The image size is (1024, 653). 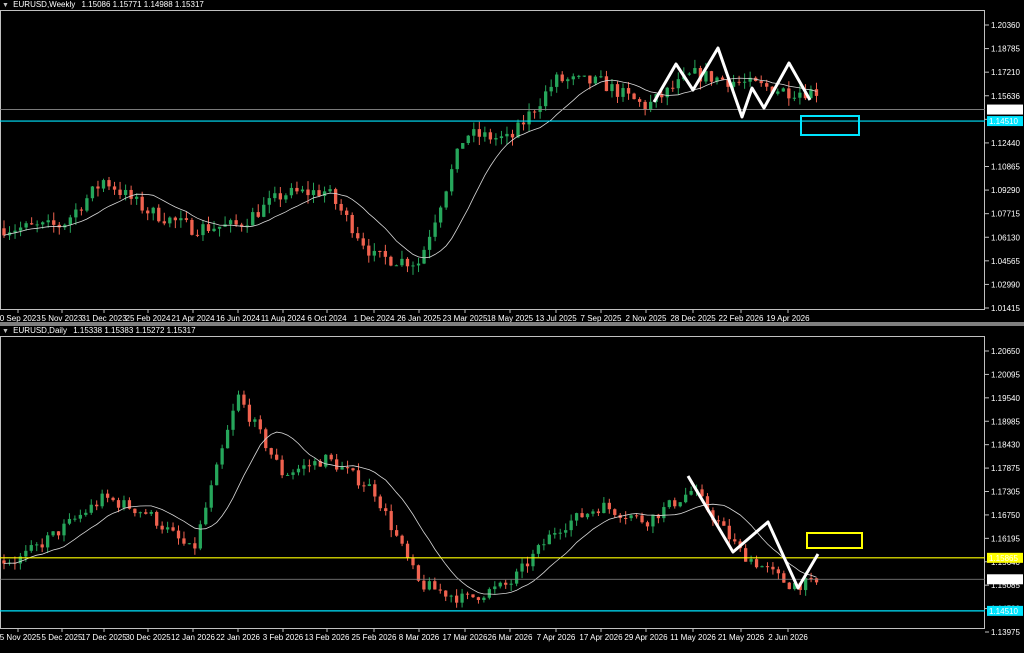 What do you see at coordinates (1005, 143) in the screenshot?
I see `y-tick-label: 1.12440` at bounding box center [1005, 143].